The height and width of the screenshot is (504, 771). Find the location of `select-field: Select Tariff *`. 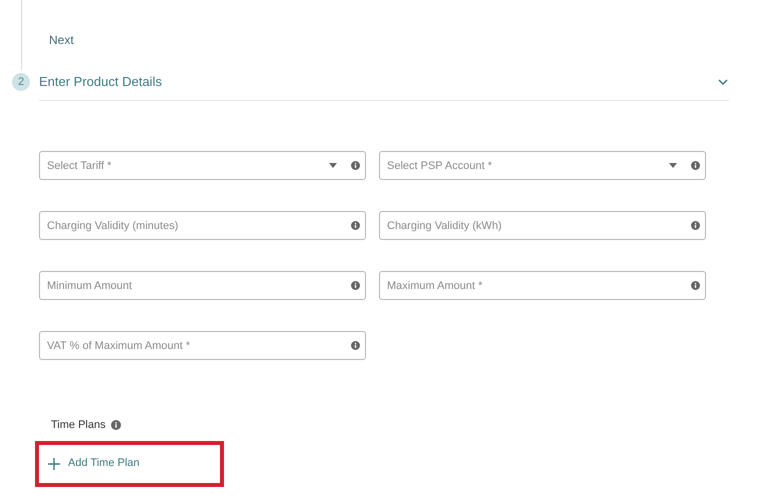

select-field: Select Tariff * is located at coordinates (202, 165).